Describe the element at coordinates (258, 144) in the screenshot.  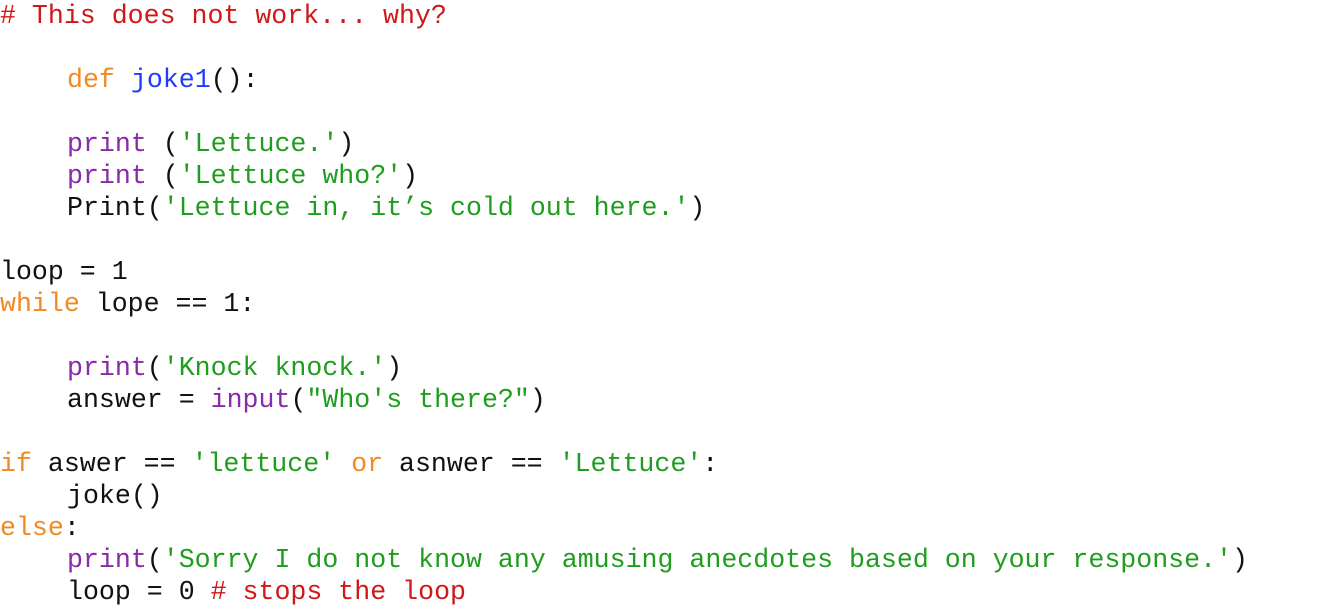
I see `string-literal: 'Lettuce.'` at that location.